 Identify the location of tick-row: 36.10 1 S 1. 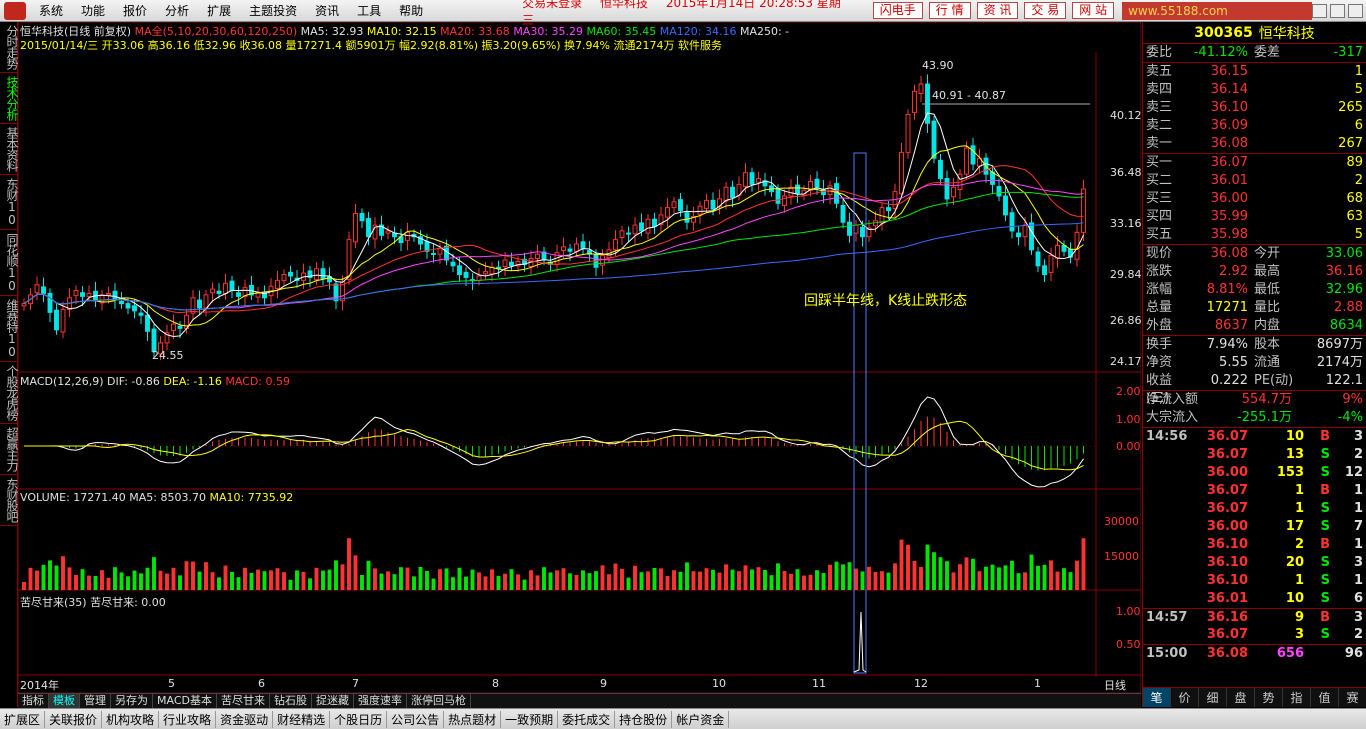
(1254, 581).